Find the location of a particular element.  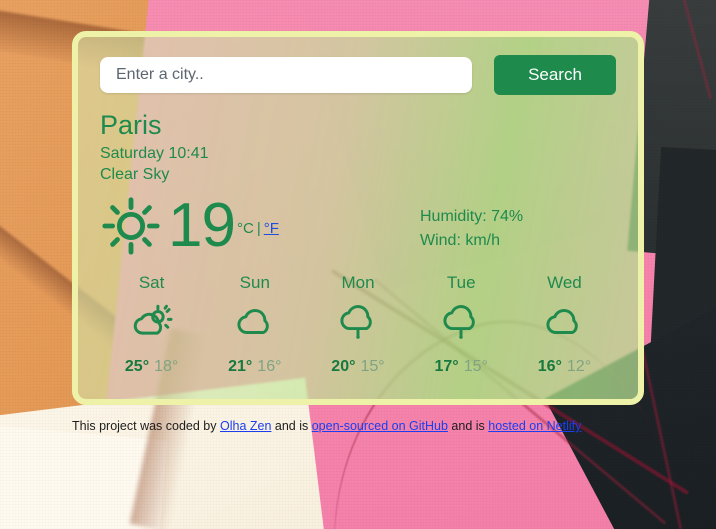

forecast-max: 16° is located at coordinates (549, 366).